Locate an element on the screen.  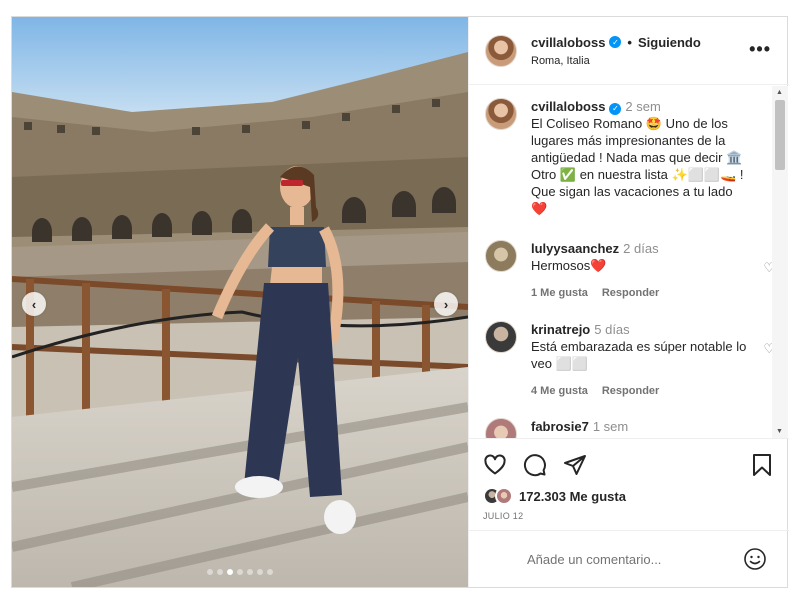
comment-time: 1 sem is located at coordinates (610, 426).